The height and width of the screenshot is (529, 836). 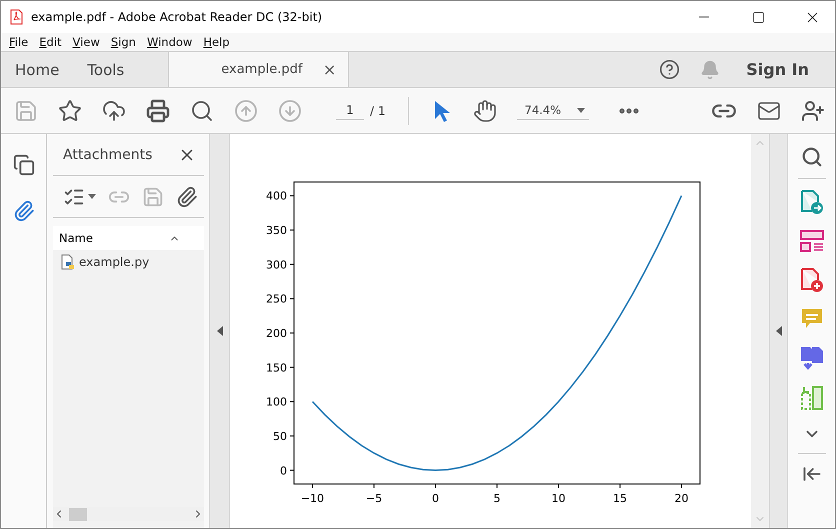 What do you see at coordinates (812, 202) in the screenshot?
I see `export-document-icon` at bounding box center [812, 202].